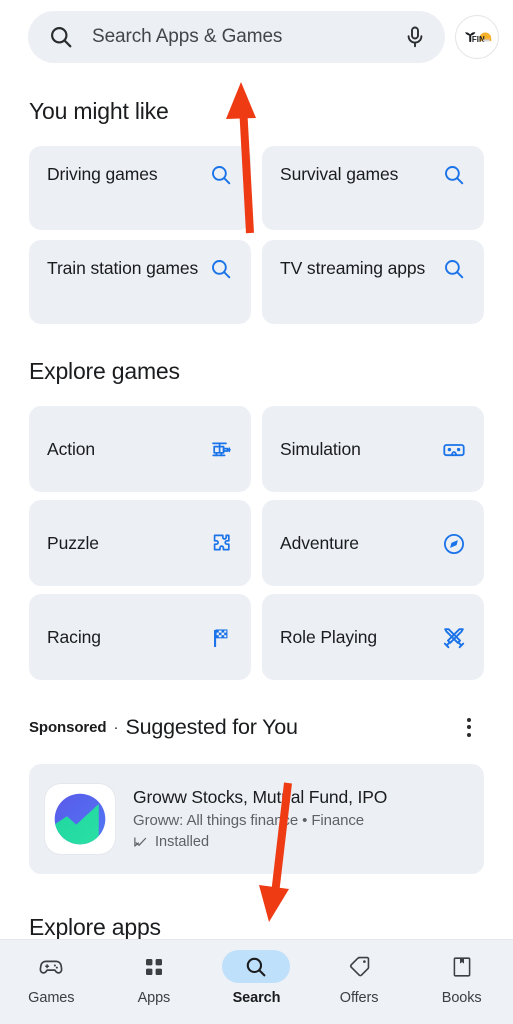  What do you see at coordinates (140, 842) in the screenshot?
I see `installed-check-icon` at bounding box center [140, 842].